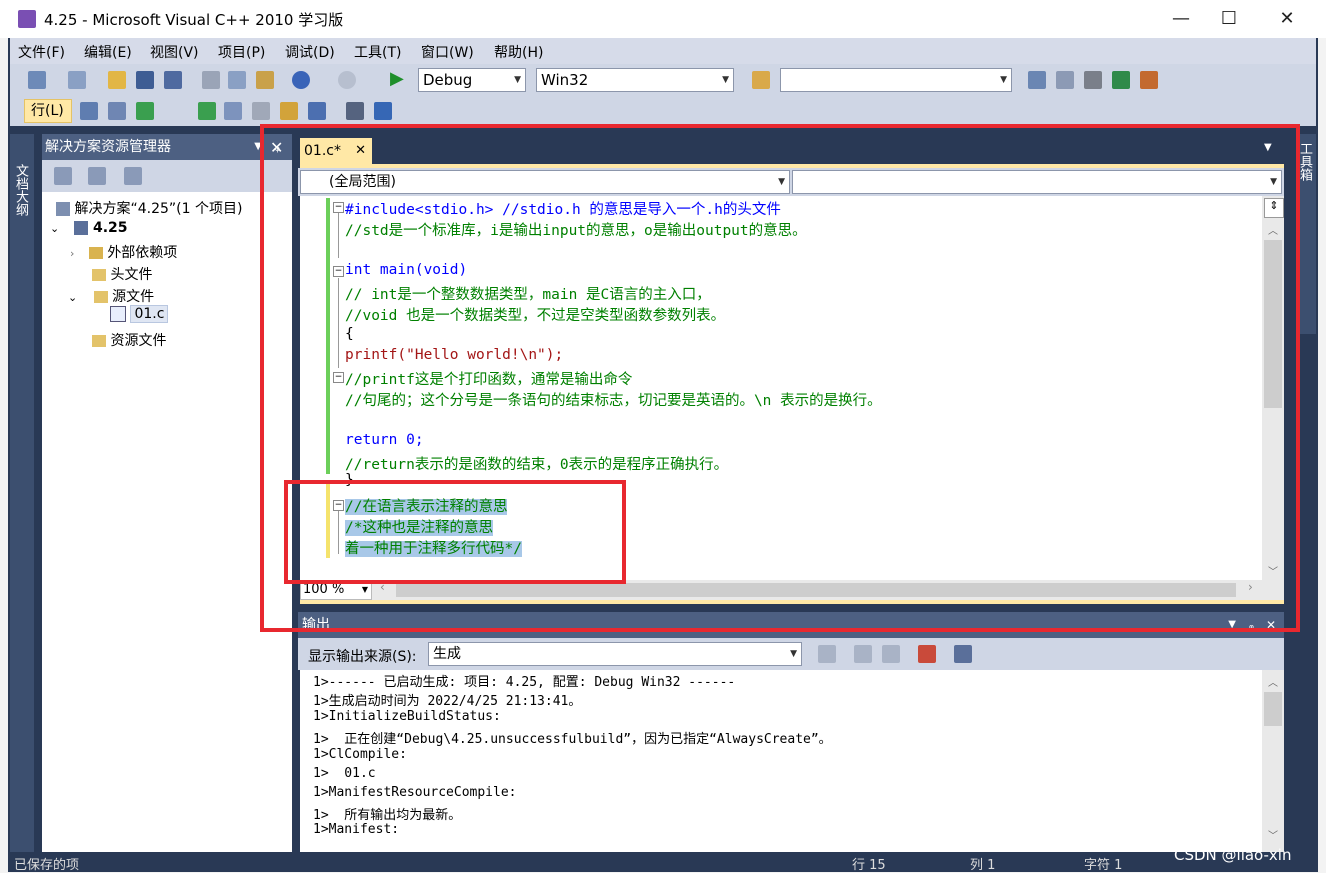 The image size is (1326, 873). What do you see at coordinates (963, 654) in the screenshot?
I see `word-wrap-icon` at bounding box center [963, 654].